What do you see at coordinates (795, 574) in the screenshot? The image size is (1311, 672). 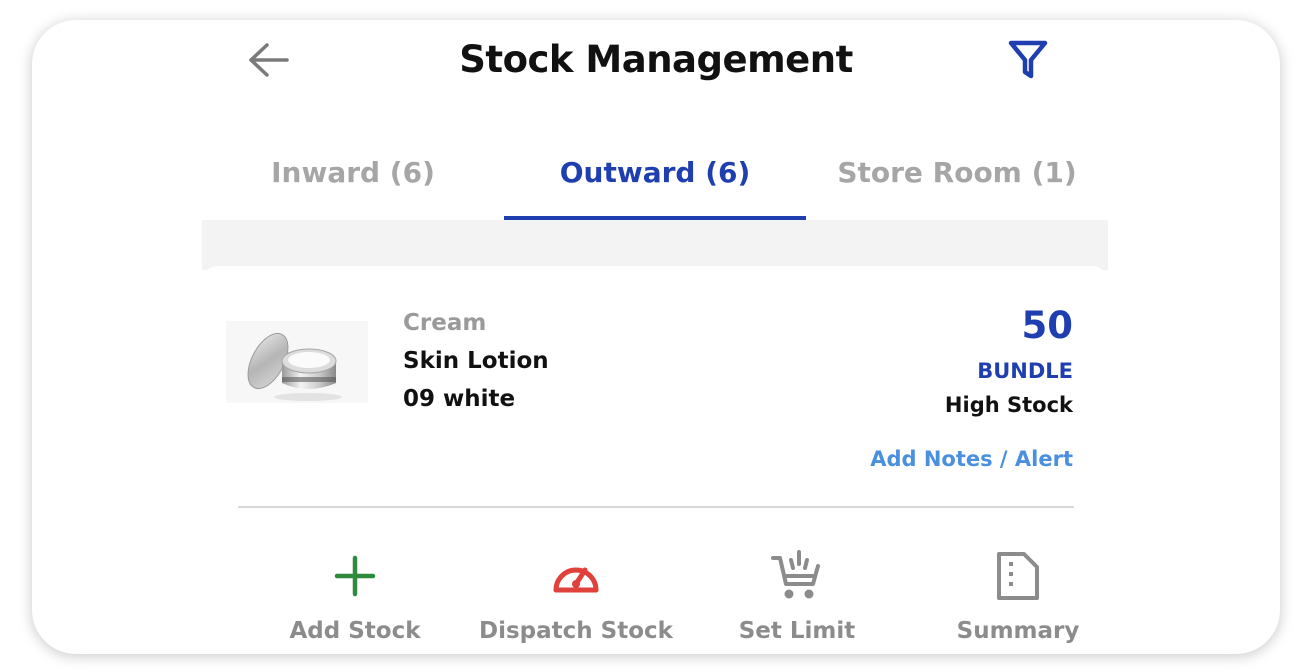 I see `cart-icon` at bounding box center [795, 574].